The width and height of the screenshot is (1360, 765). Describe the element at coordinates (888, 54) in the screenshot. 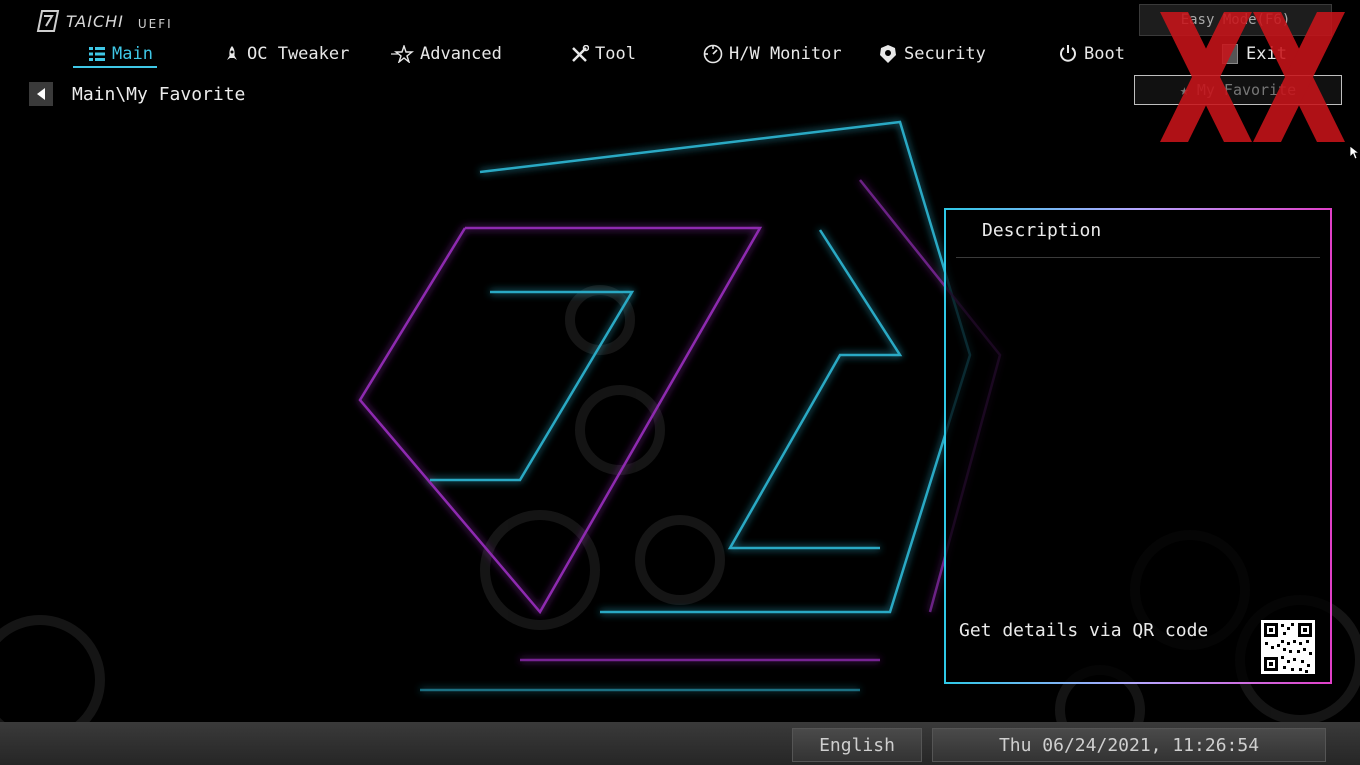

I see `shield-icon` at that location.